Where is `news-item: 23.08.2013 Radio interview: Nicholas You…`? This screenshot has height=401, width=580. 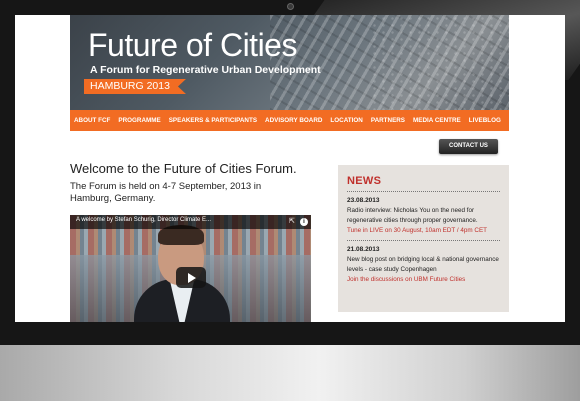
news-item: 23.08.2013 Radio interview: Nicholas You… is located at coordinates (423, 216).